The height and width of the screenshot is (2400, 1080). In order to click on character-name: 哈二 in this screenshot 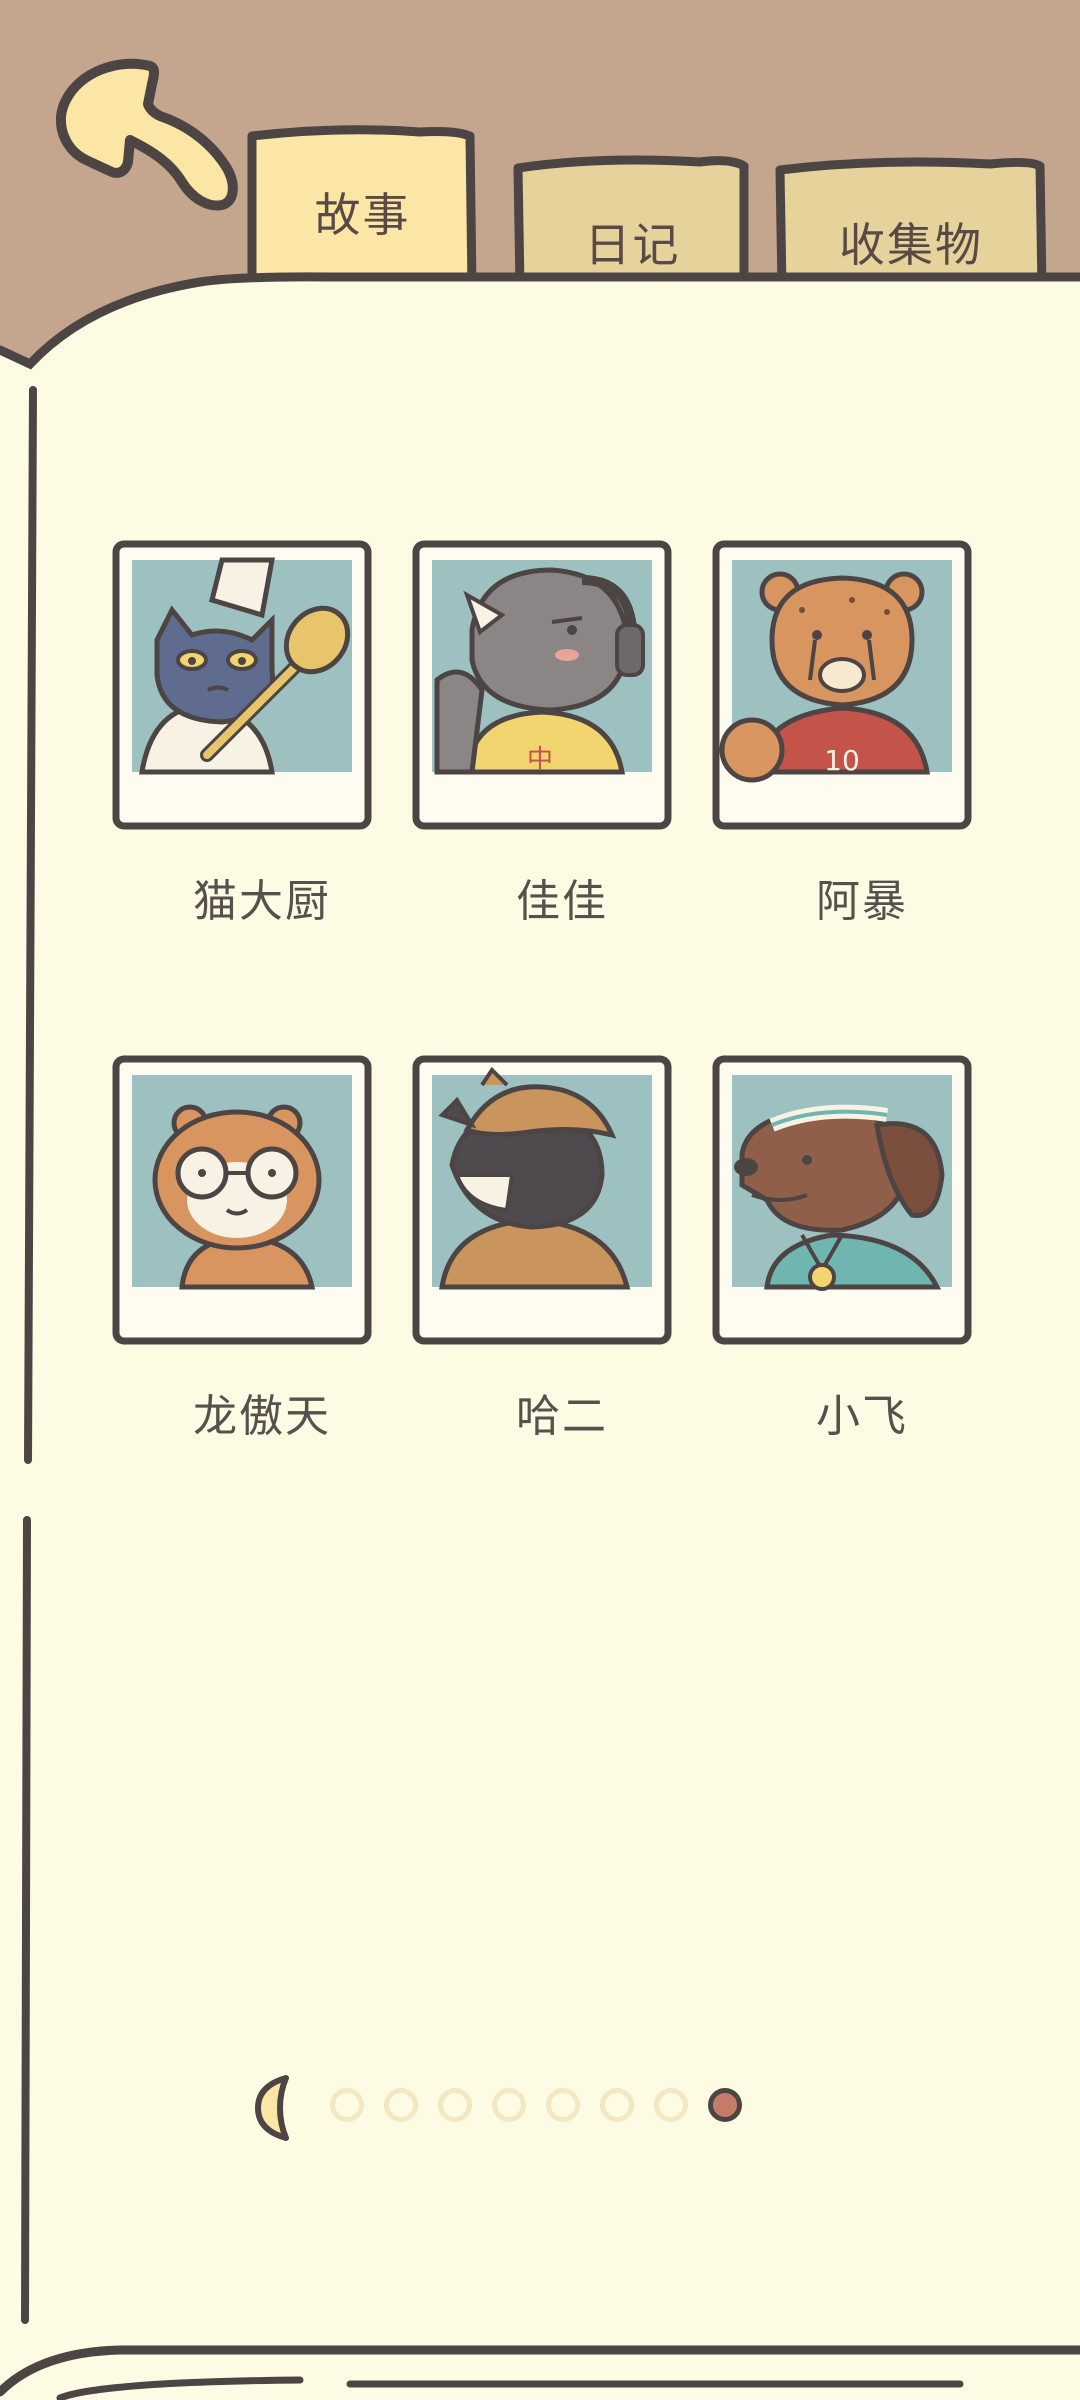, I will do `click(562, 1416)`.